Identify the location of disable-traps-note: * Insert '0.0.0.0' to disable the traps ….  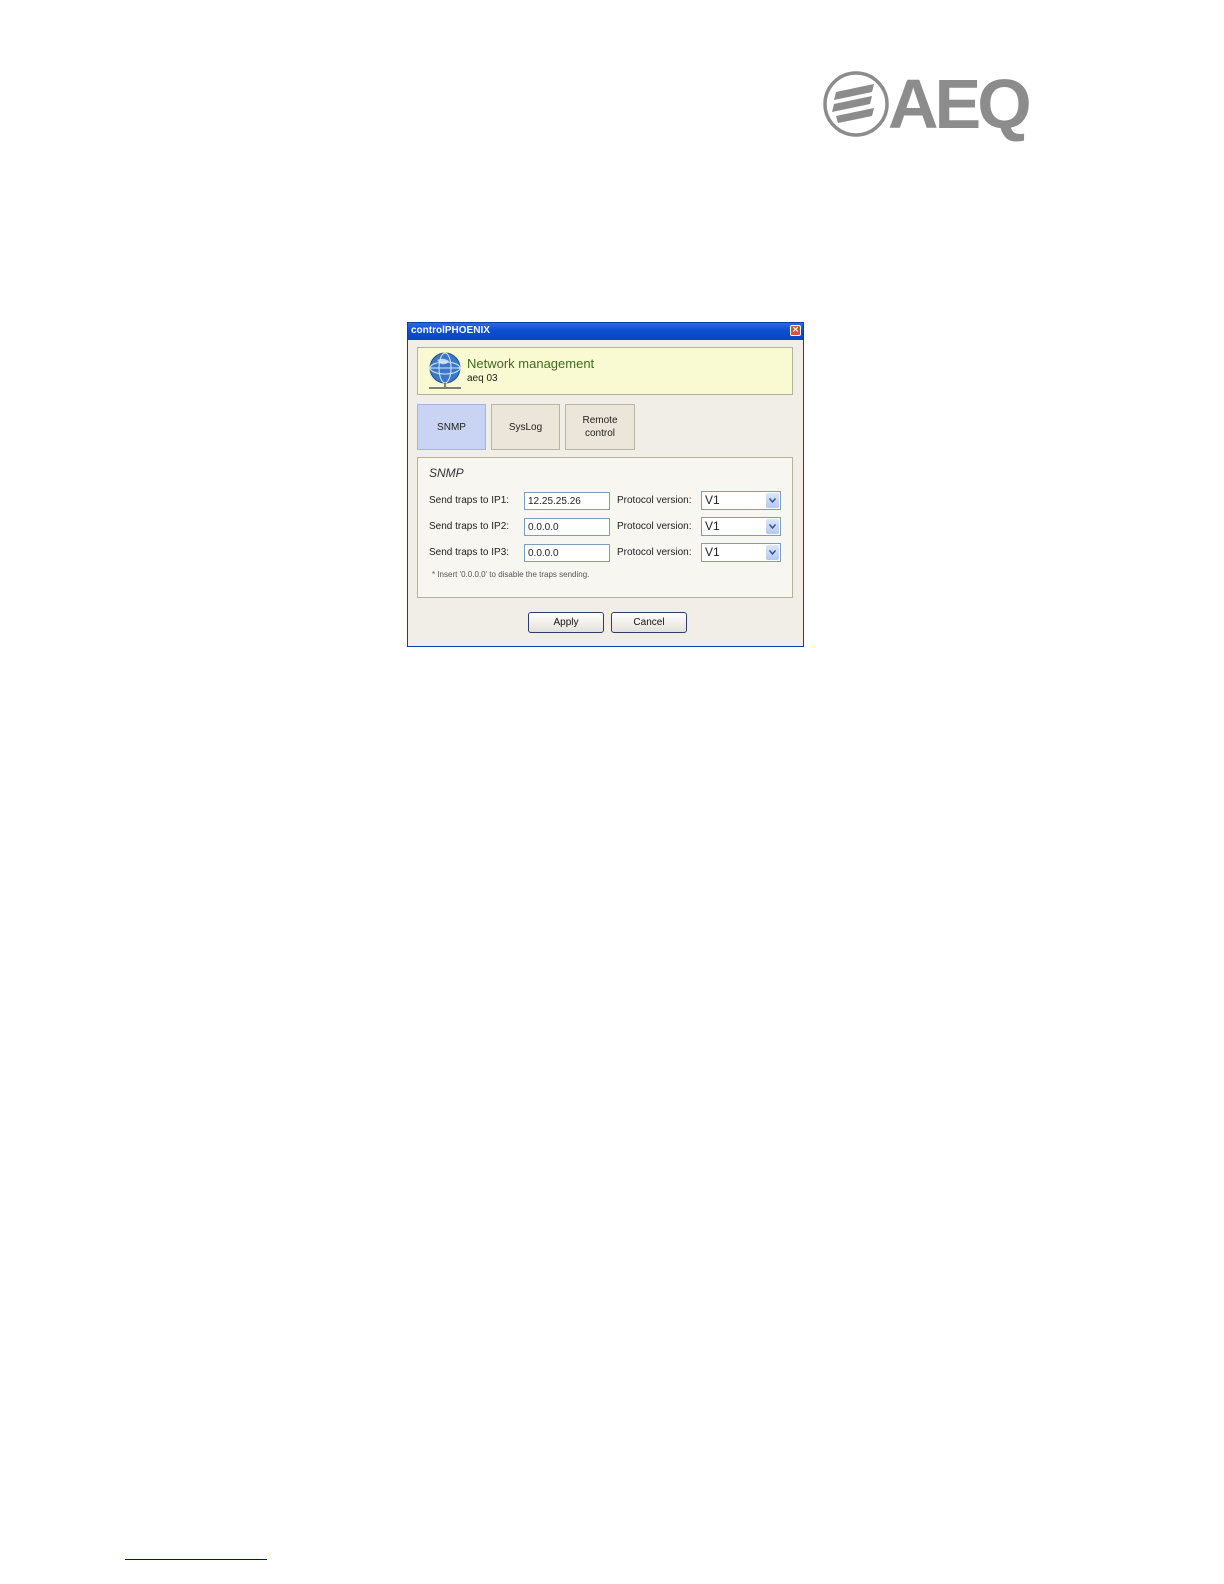
(511, 574).